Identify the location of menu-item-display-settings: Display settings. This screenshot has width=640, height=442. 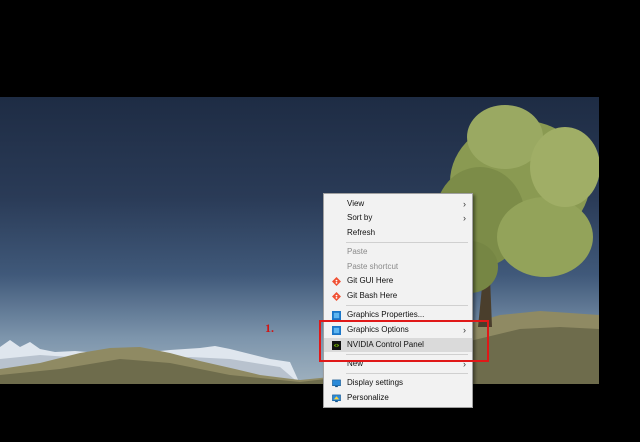
(398, 383).